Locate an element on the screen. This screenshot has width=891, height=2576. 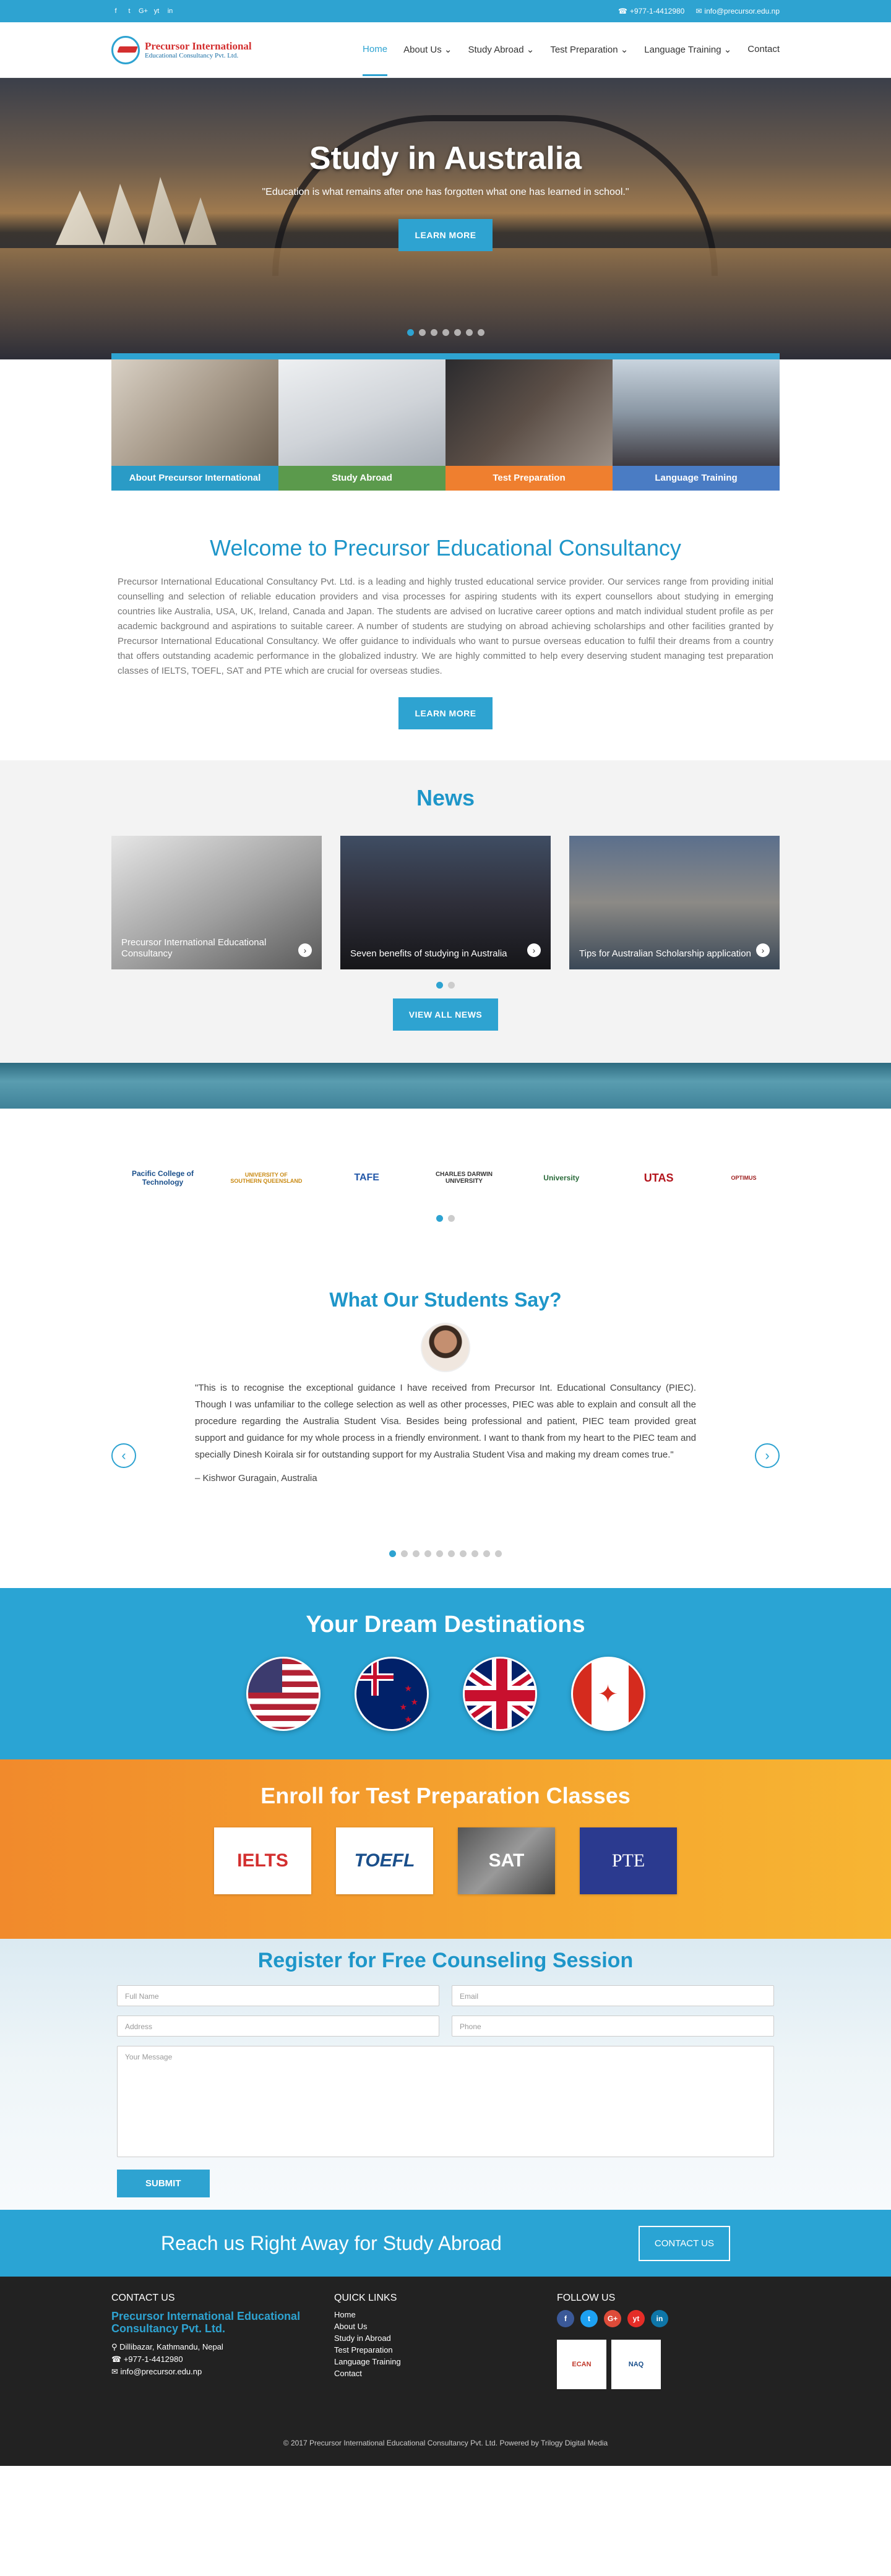
view-all-news-button: VIEW ALL NEWS is located at coordinates (445, 1015).